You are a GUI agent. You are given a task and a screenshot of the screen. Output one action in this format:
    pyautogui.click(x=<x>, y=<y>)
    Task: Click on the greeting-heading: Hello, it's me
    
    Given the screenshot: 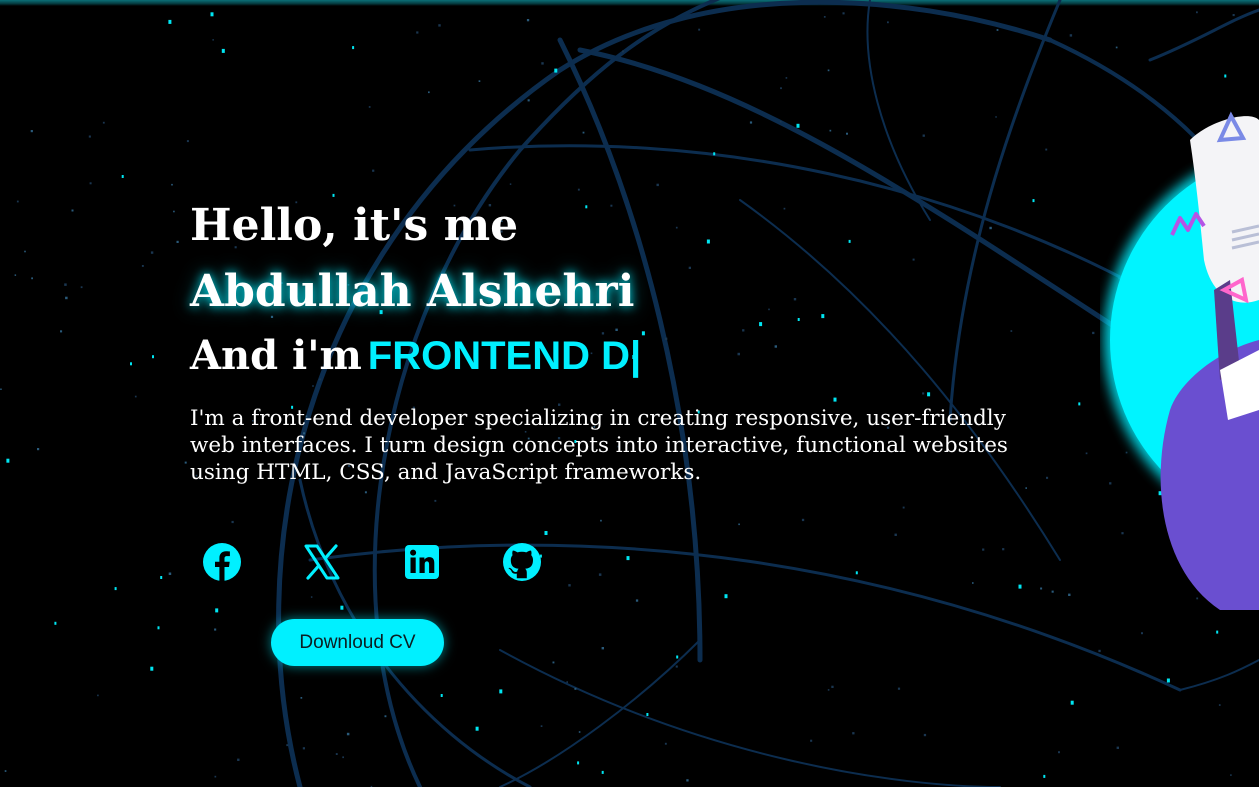 What is the action you would take?
    pyautogui.click(x=354, y=225)
    